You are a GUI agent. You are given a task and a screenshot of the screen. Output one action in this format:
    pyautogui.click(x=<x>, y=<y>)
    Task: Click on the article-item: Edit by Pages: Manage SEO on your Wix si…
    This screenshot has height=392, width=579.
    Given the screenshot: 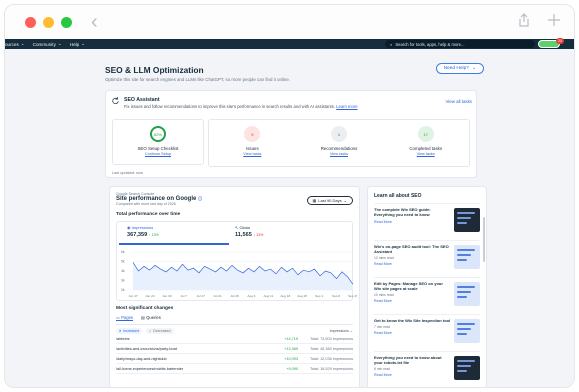 What is the action you would take?
    pyautogui.click(x=427, y=295)
    